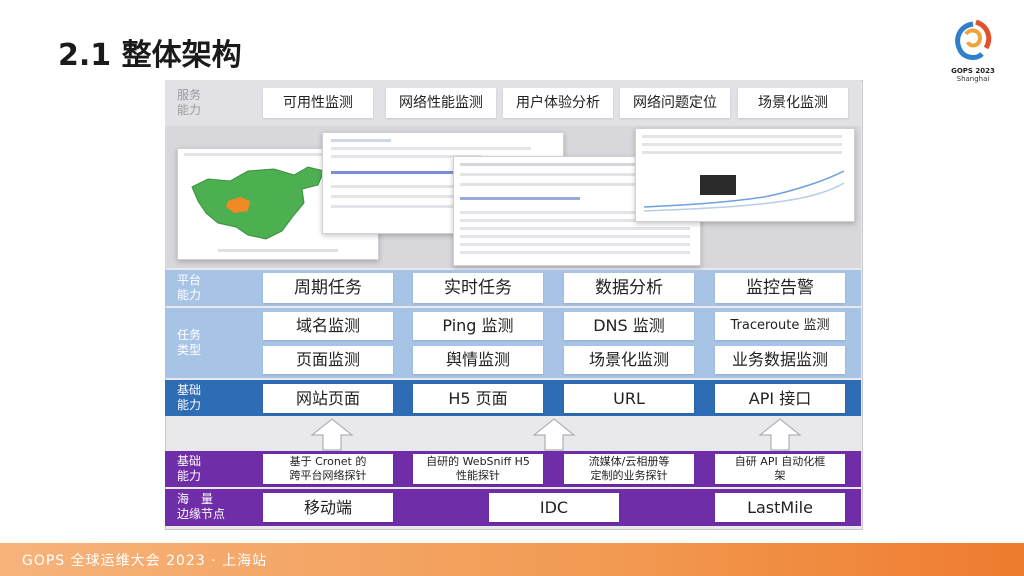 The width and height of the screenshot is (1024, 576). Describe the element at coordinates (478, 326) in the screenshot. I see `task-ping-monitor: Ping 监测` at that location.